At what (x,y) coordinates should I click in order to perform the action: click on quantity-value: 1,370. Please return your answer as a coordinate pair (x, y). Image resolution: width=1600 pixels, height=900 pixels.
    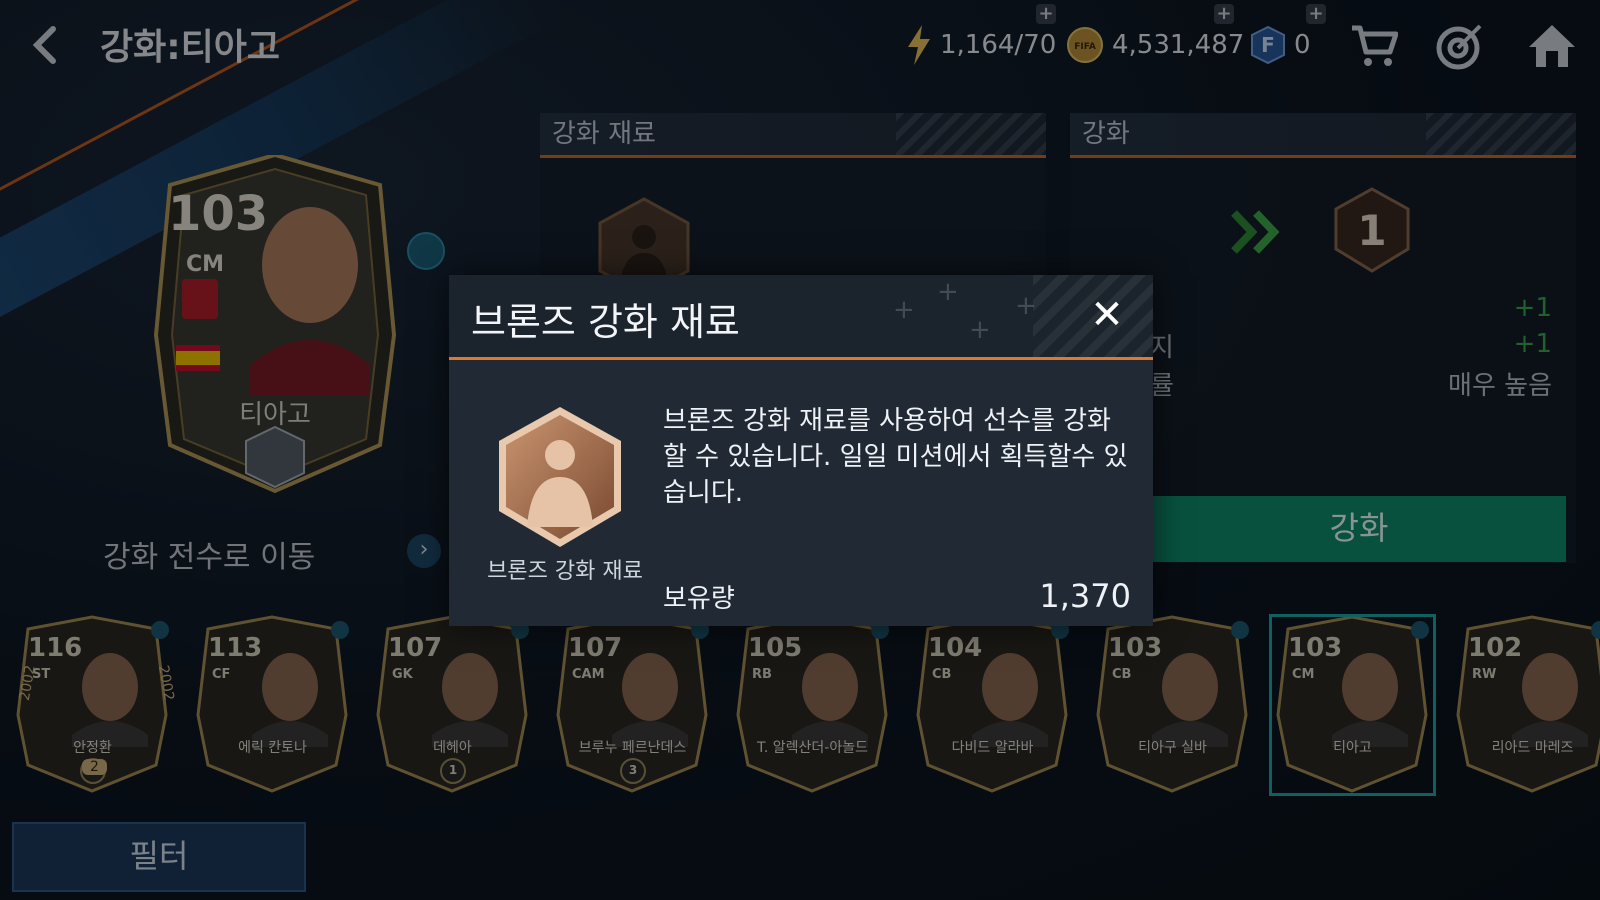
    Looking at the image, I should click on (1085, 596).